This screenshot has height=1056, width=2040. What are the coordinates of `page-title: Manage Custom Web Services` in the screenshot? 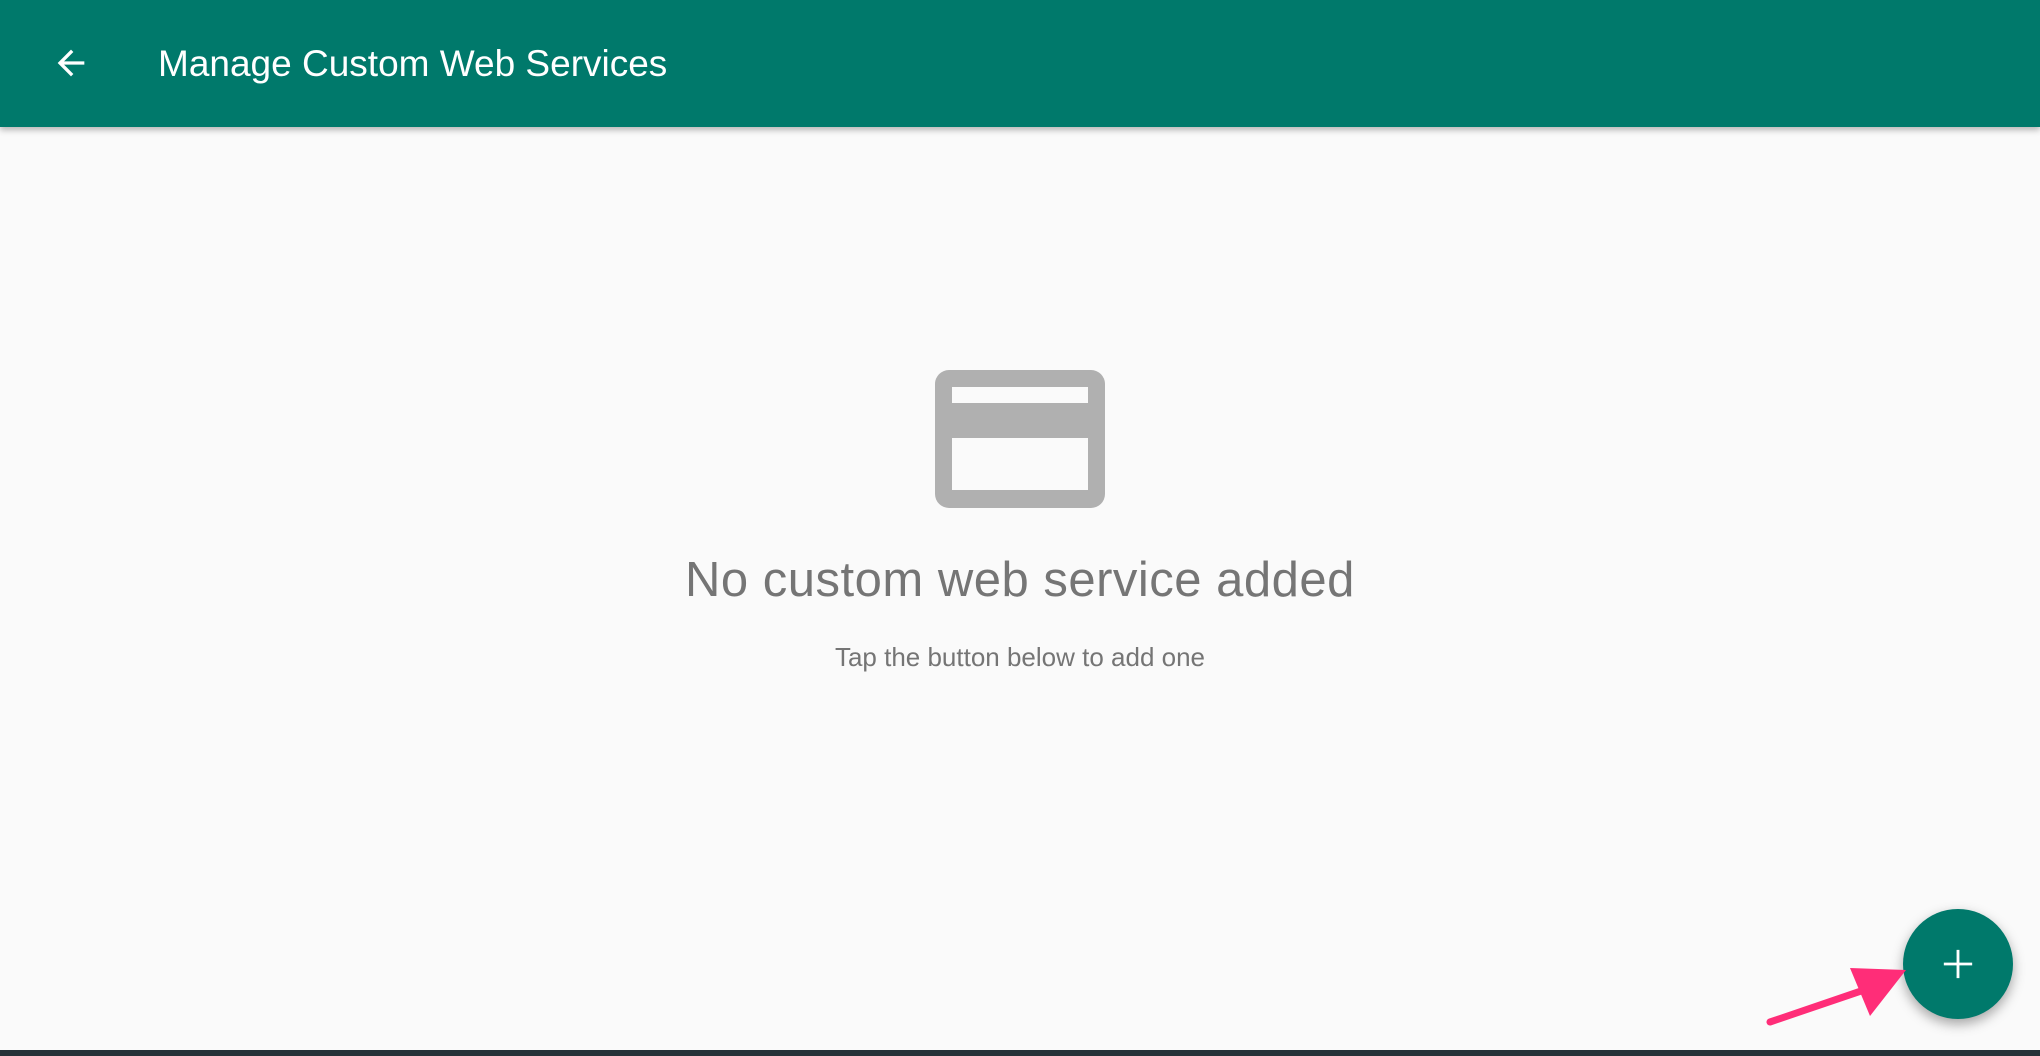 It's located at (413, 63).